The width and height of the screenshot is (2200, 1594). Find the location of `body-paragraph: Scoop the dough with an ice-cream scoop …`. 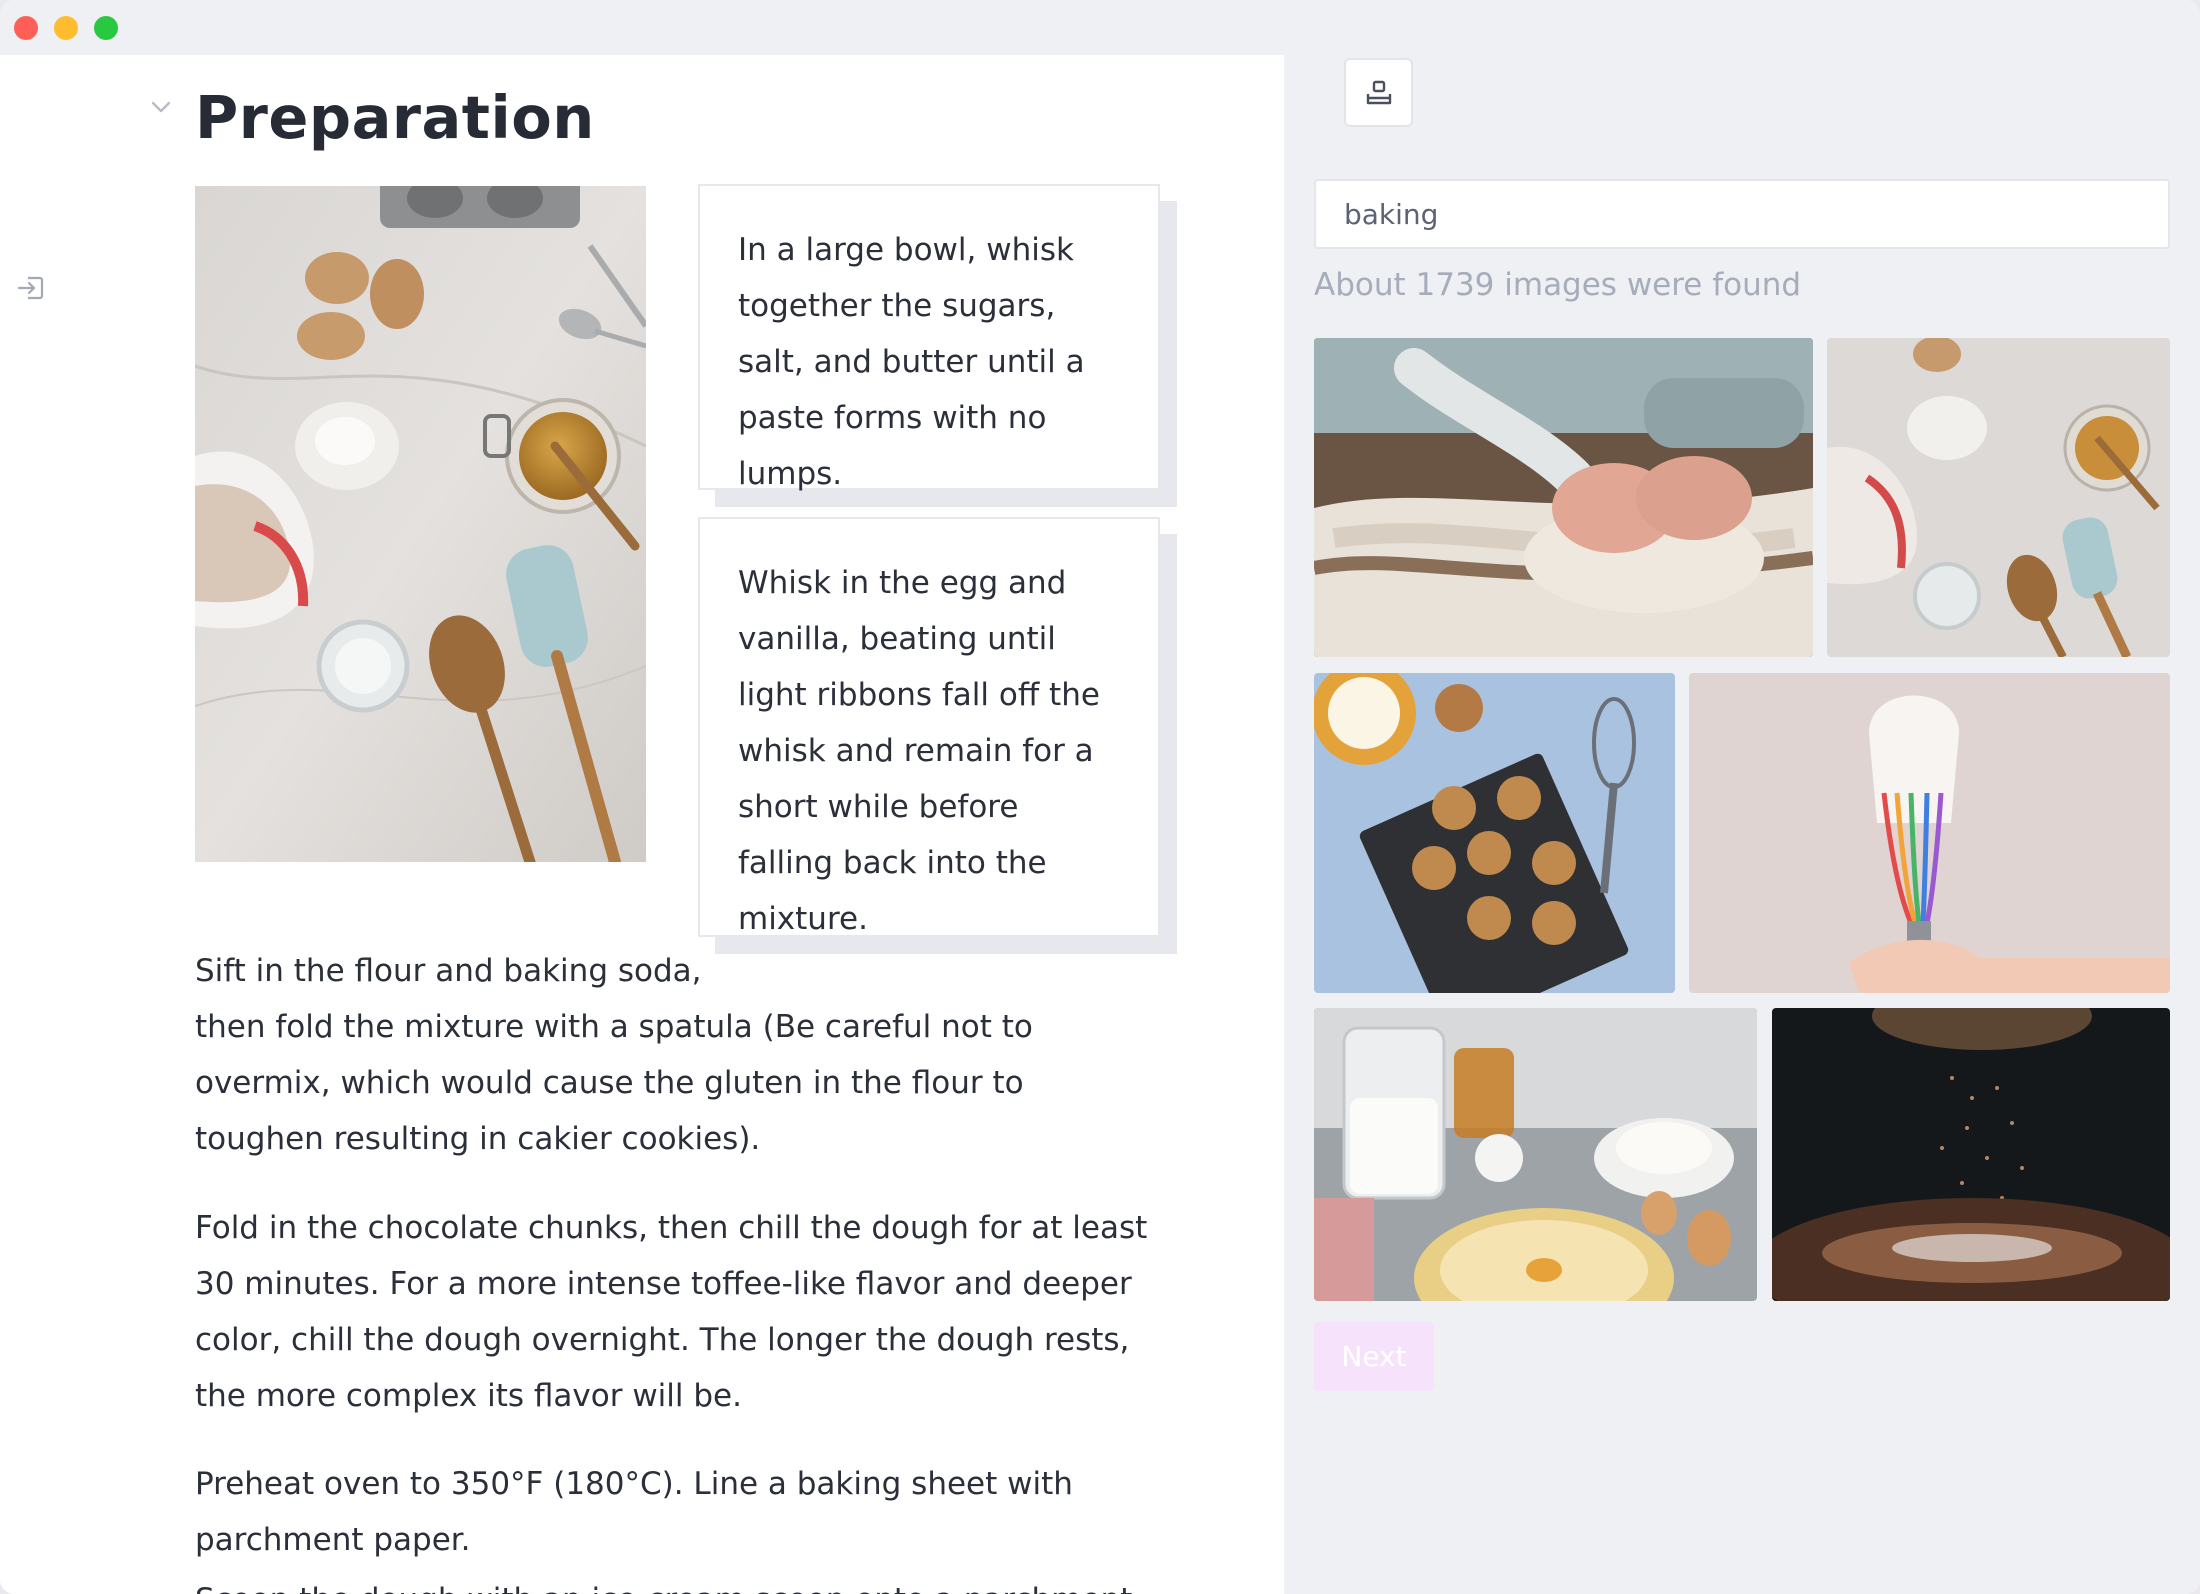

body-paragraph: Scoop the dough with an ice-cream scoop … is located at coordinates (675, 1583).